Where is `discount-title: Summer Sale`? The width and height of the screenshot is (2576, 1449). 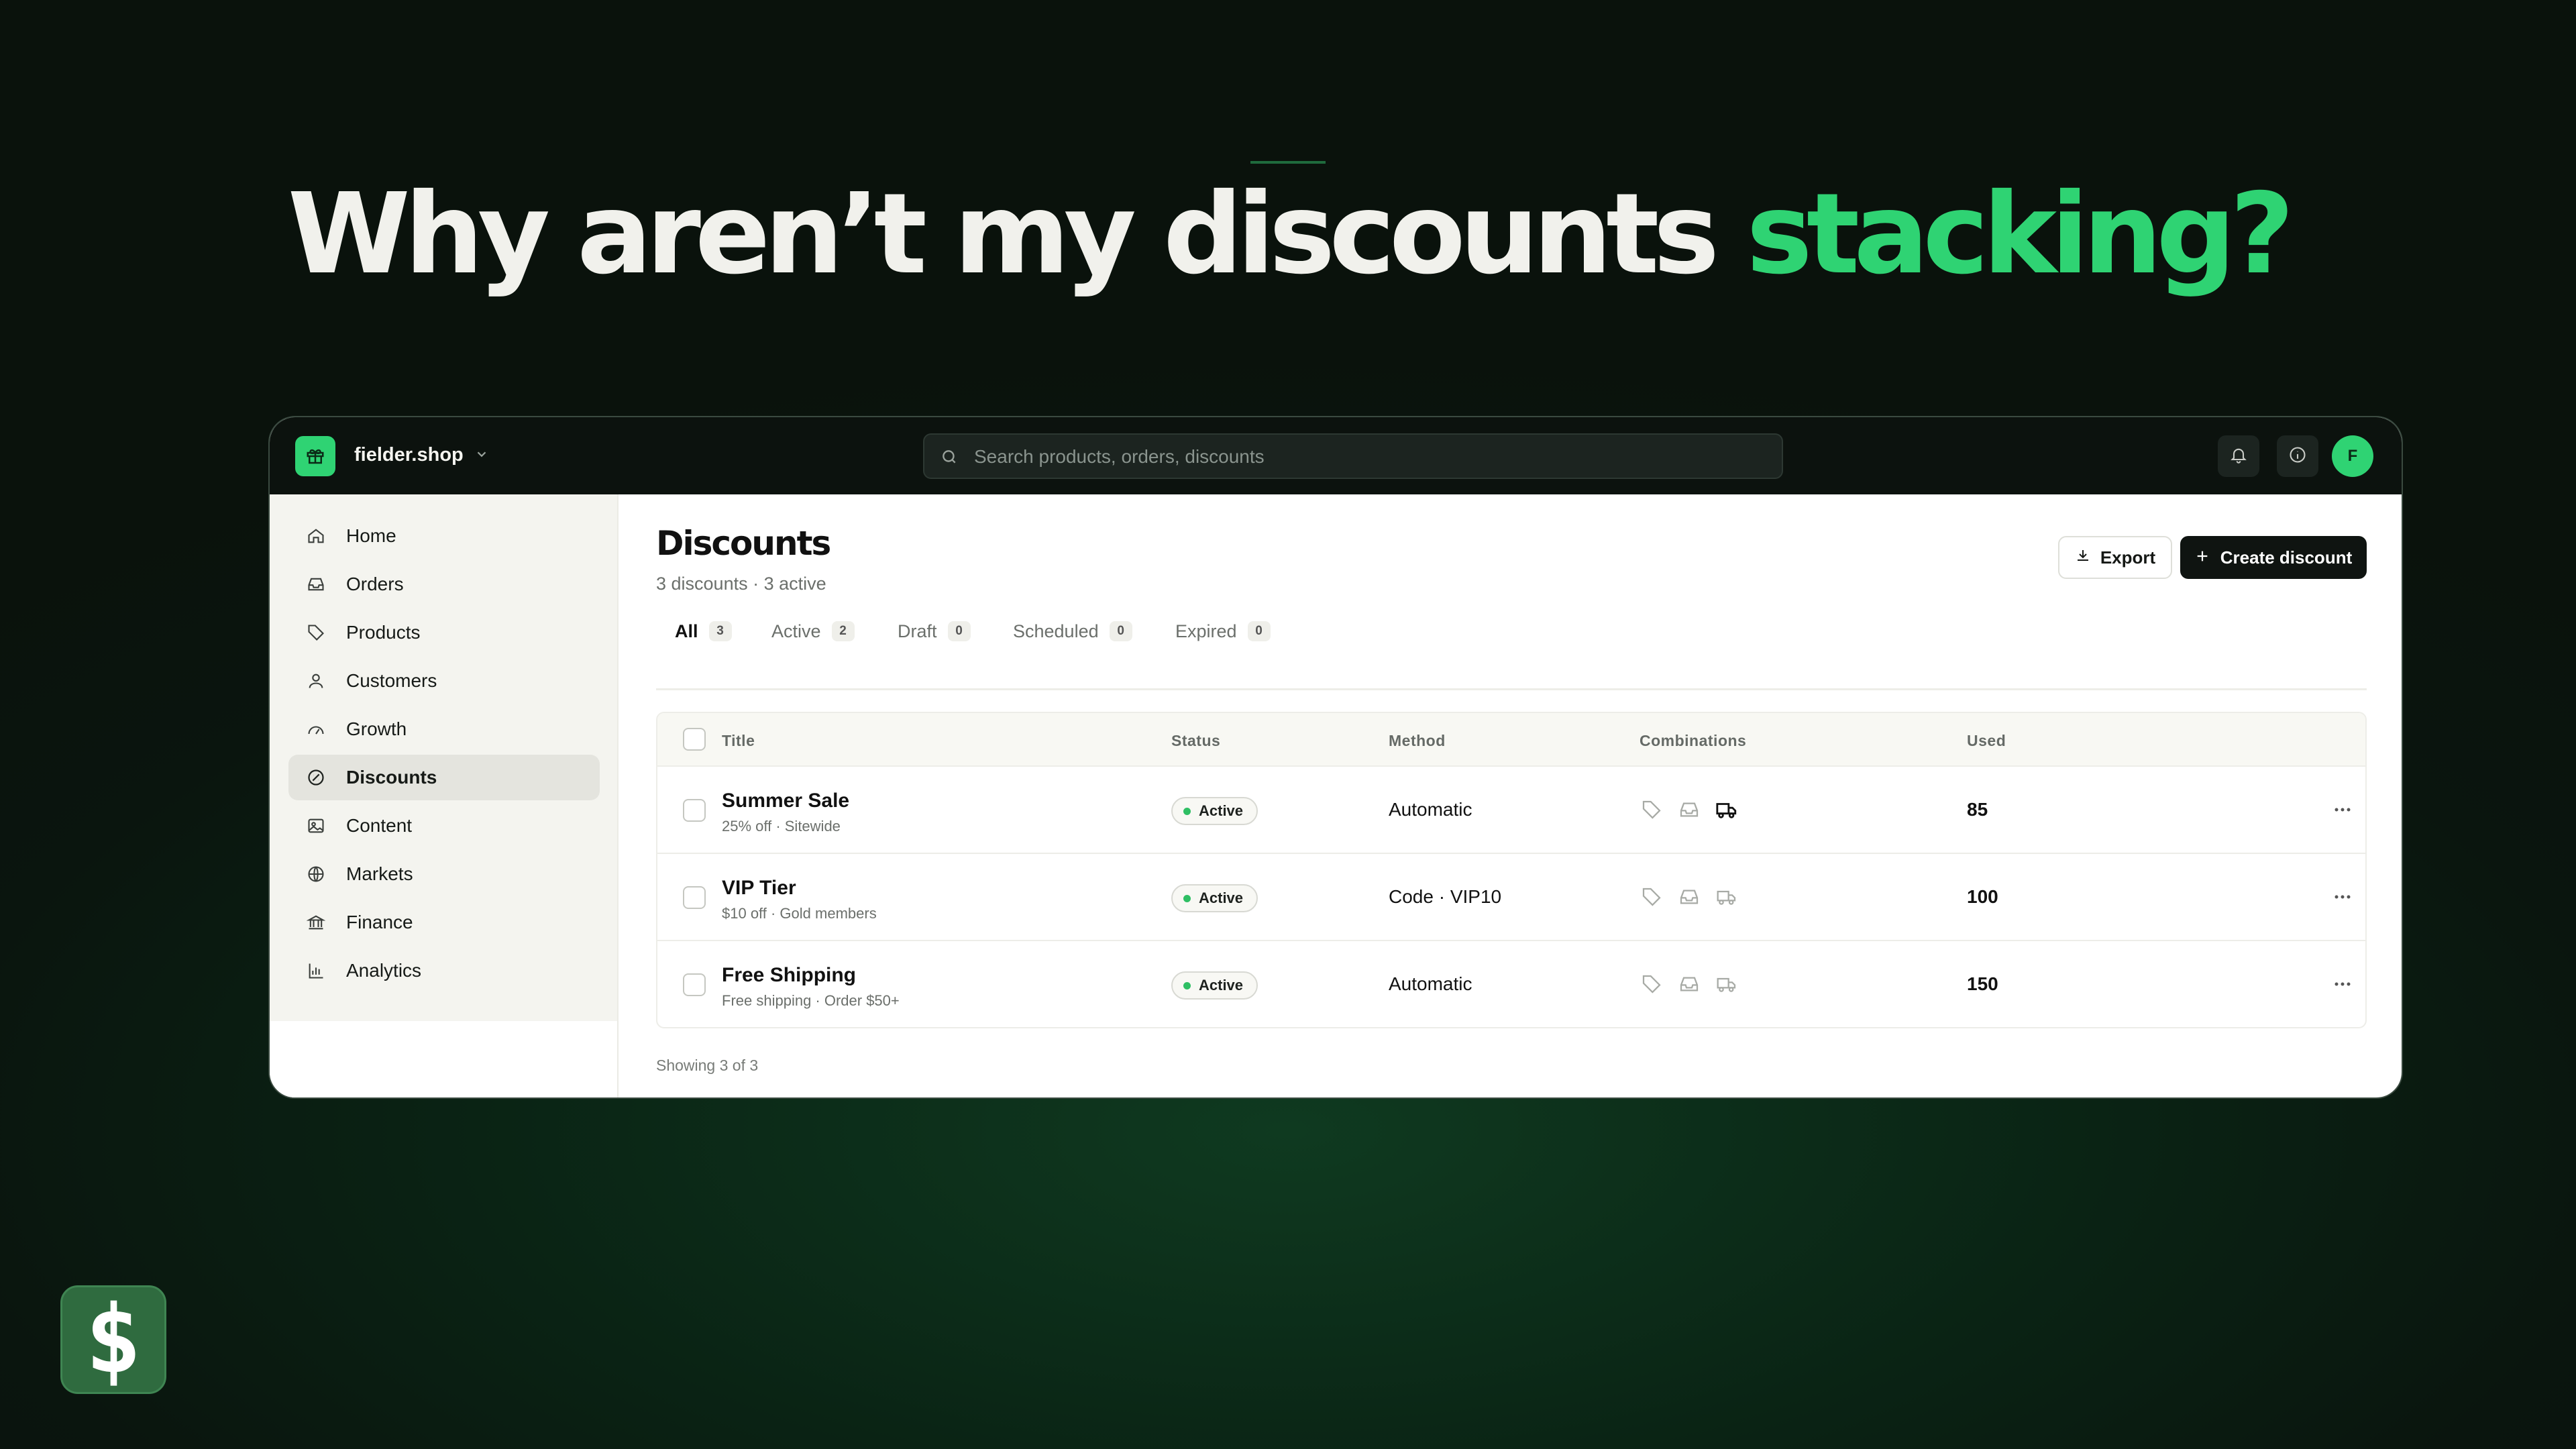
discount-title: Summer Sale is located at coordinates (785, 801).